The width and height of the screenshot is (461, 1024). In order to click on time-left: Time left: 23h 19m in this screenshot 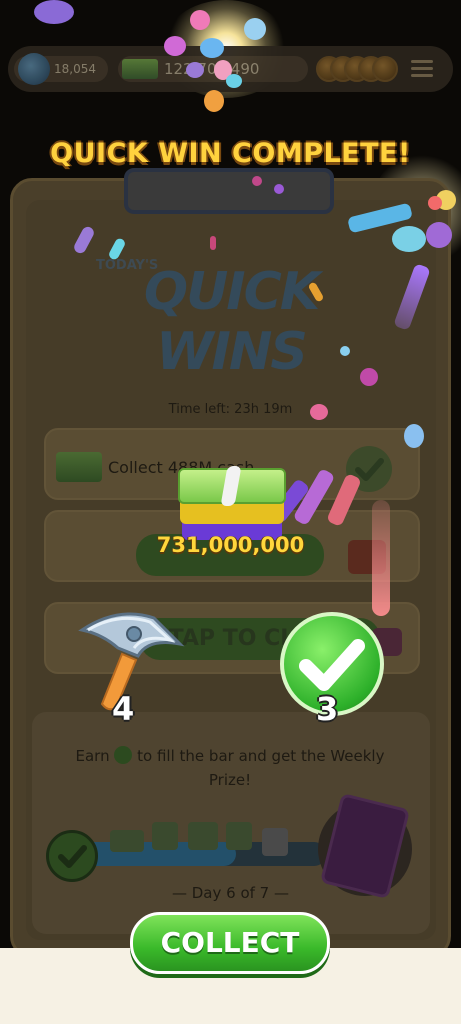, I will do `click(230, 409)`.